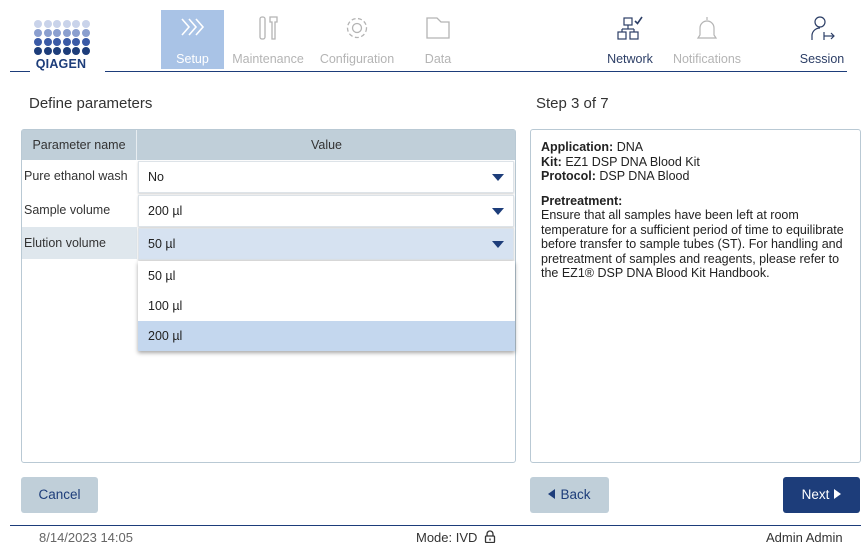 The width and height of the screenshot is (861, 547). Describe the element at coordinates (61, 64) in the screenshot. I see `logo-text: QIAGEN` at that location.